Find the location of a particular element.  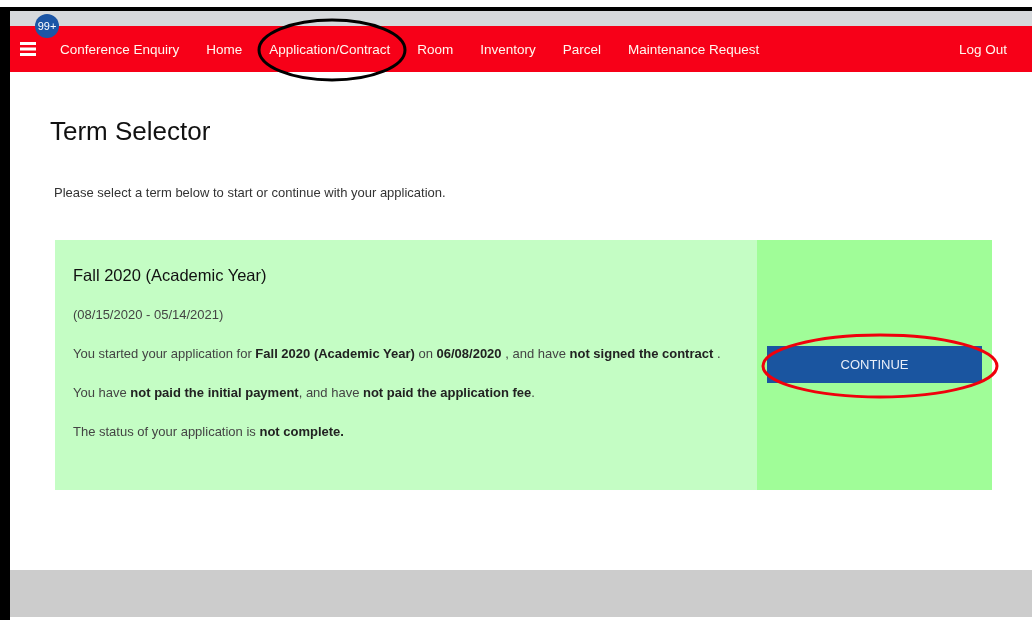

nav-link: Maintenance Request is located at coordinates (694, 49).